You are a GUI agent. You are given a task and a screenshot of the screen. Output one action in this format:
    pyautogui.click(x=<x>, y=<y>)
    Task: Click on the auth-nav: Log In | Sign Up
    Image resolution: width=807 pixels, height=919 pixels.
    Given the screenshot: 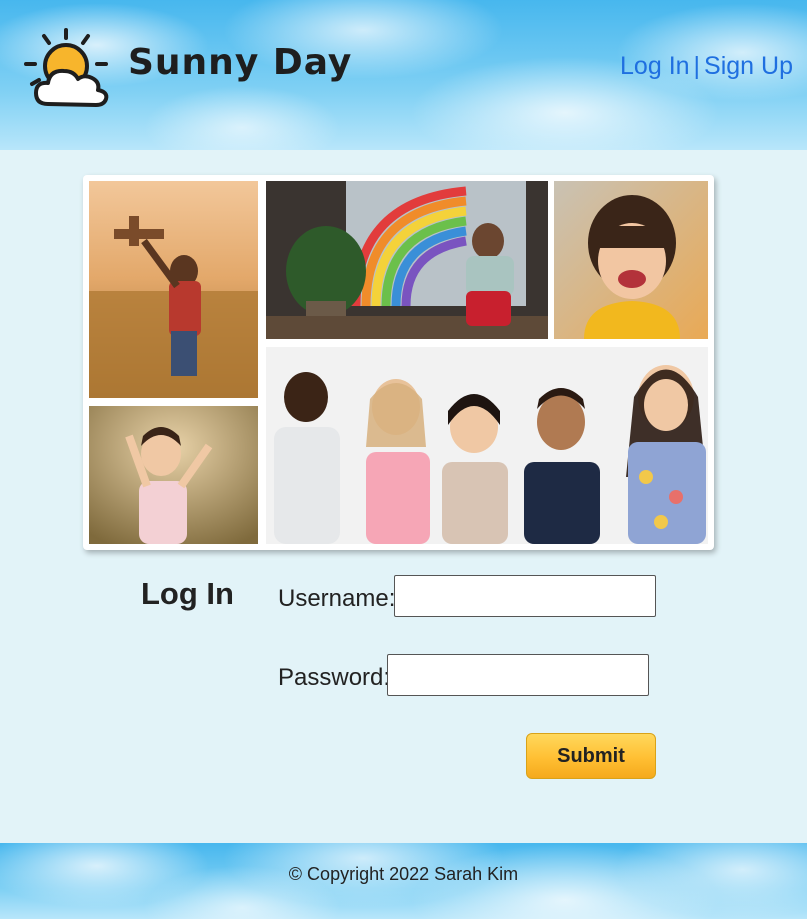 What is the action you would take?
    pyautogui.click(x=706, y=66)
    